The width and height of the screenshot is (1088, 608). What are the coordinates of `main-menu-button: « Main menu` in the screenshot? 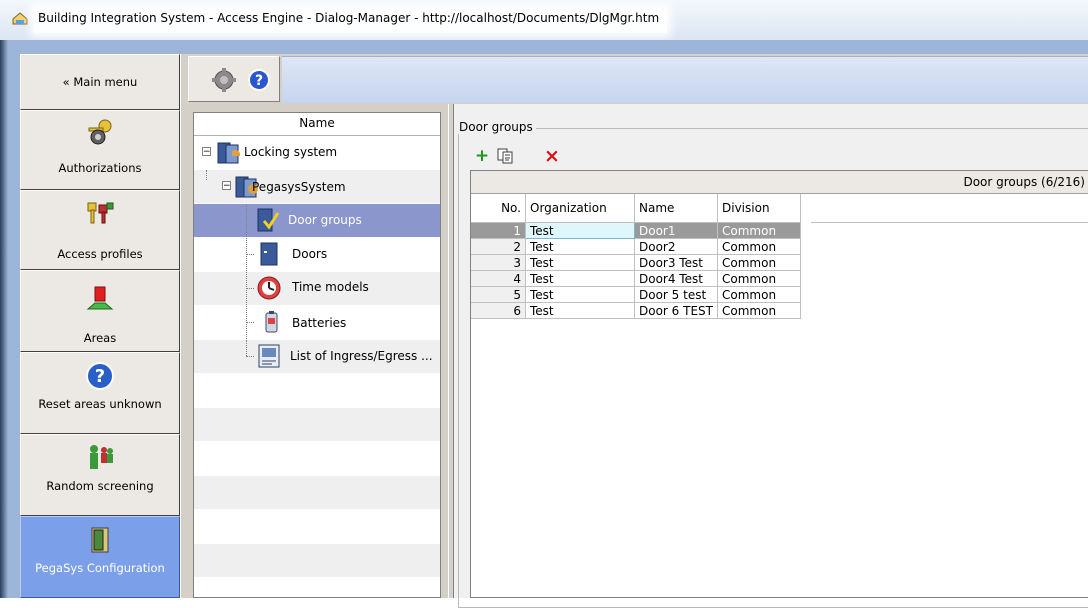 It's located at (100, 82).